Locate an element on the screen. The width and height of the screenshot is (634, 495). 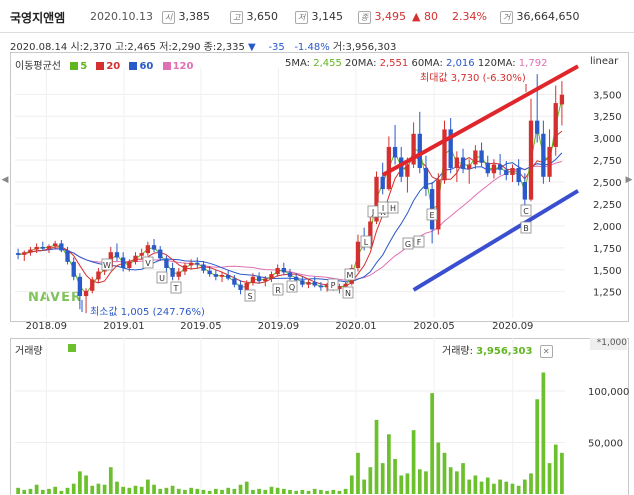
max-value-label: 최대값 3,730 (-6.30%) is located at coordinates (473, 78).